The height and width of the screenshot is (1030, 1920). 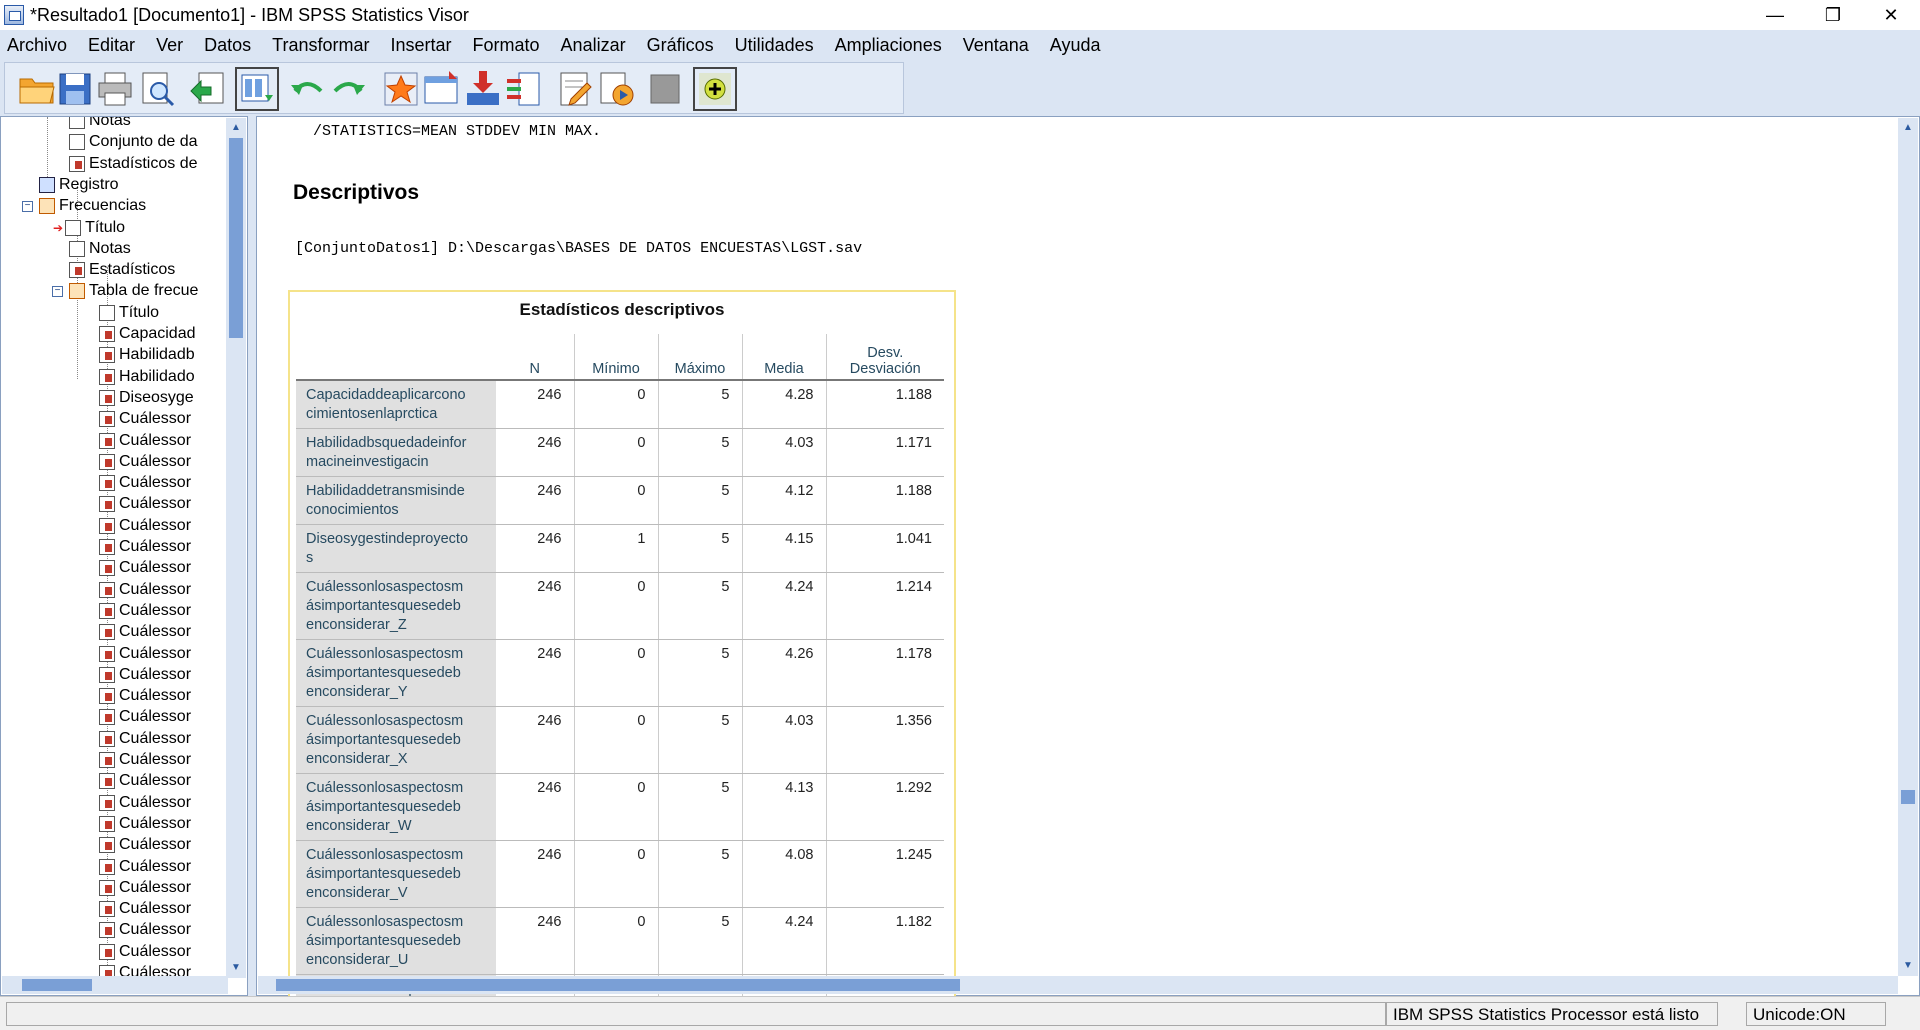 I want to click on outline-item: Diseosyge, so click(x=146, y=398).